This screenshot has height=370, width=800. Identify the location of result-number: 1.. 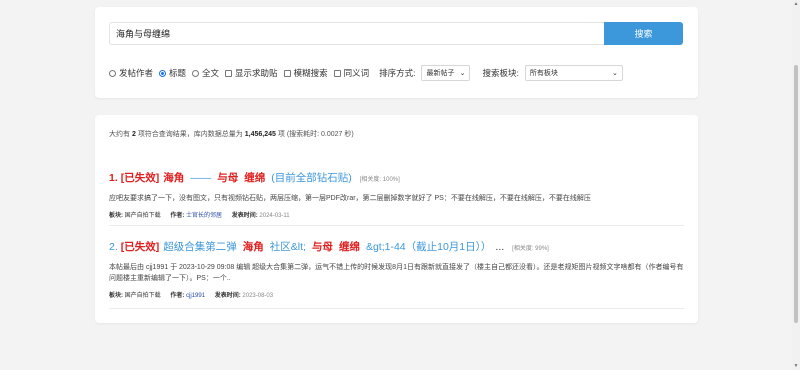
(113, 178).